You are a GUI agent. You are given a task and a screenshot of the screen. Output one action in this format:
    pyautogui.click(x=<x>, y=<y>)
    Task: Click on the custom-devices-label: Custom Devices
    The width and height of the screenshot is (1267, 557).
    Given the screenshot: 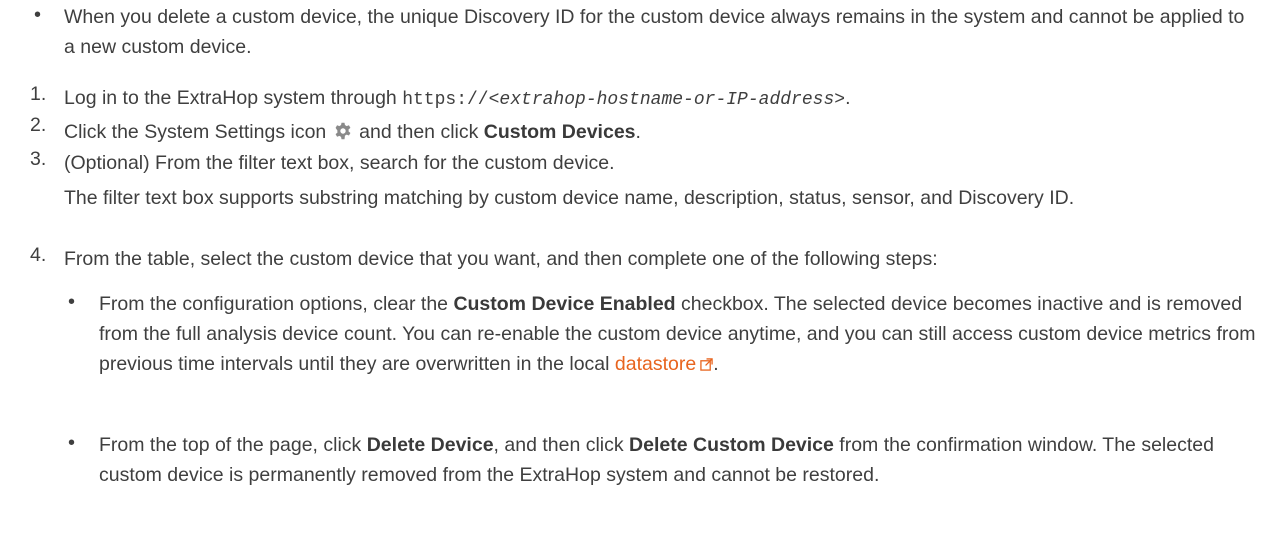 What is the action you would take?
    pyautogui.click(x=559, y=132)
    